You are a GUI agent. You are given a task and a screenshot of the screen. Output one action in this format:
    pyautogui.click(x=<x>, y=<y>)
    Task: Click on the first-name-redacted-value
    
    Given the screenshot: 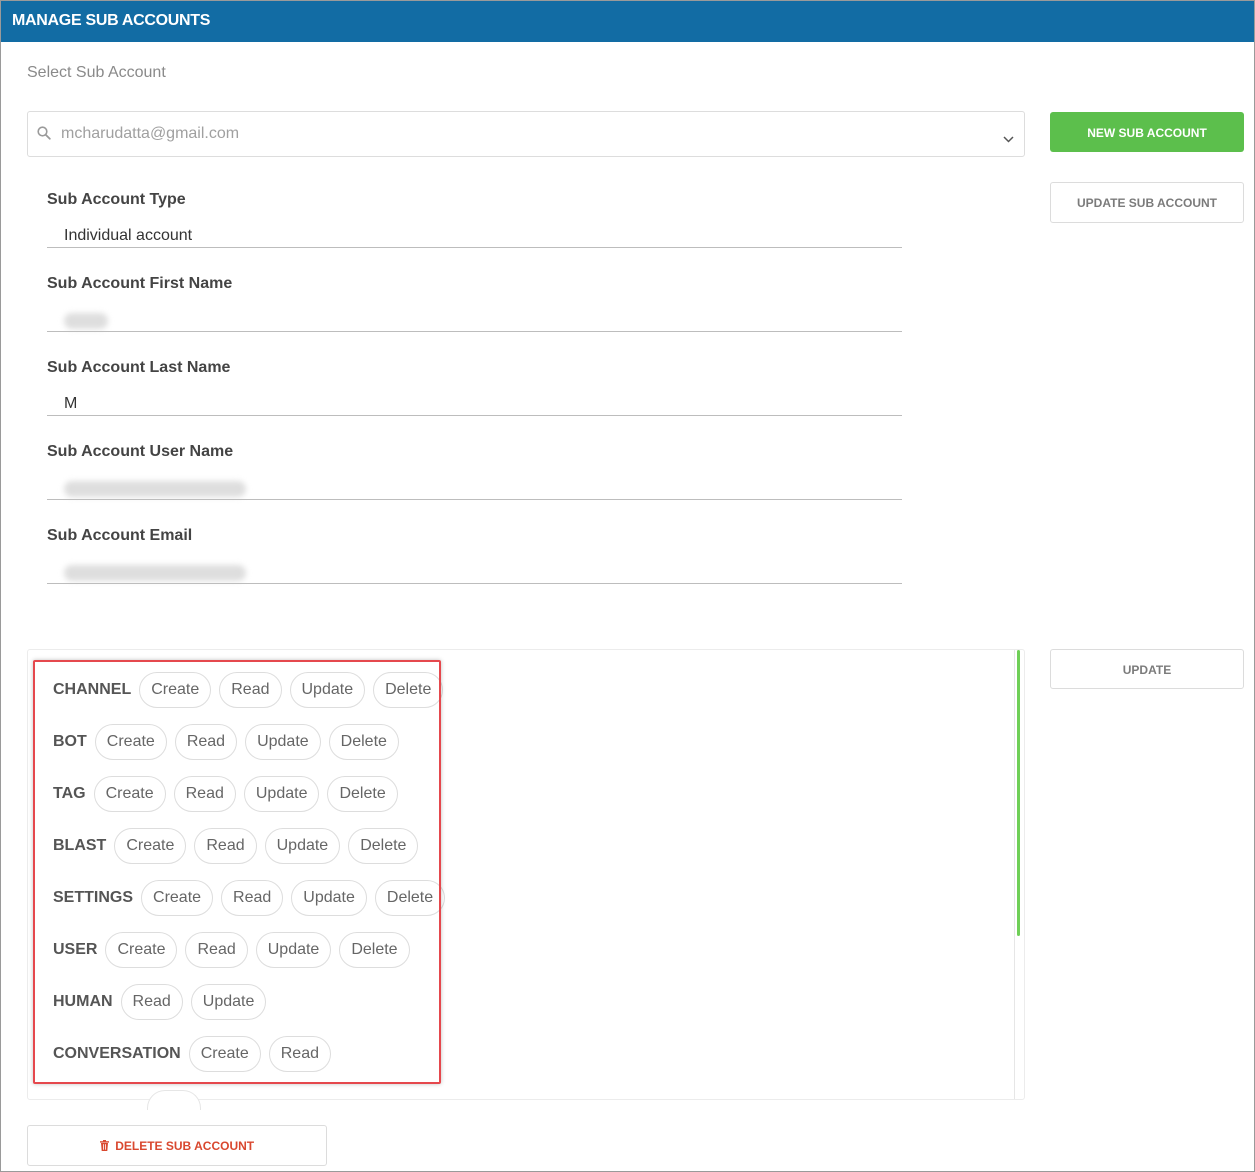 What is the action you would take?
    pyautogui.click(x=86, y=321)
    